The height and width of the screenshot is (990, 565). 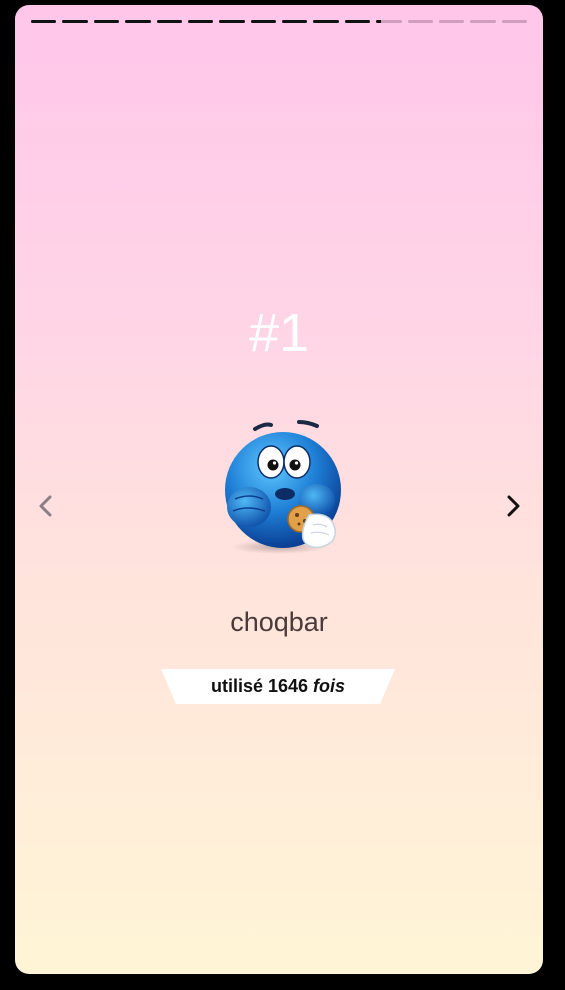 What do you see at coordinates (329, 686) in the screenshot?
I see `usage-suffix: fois` at bounding box center [329, 686].